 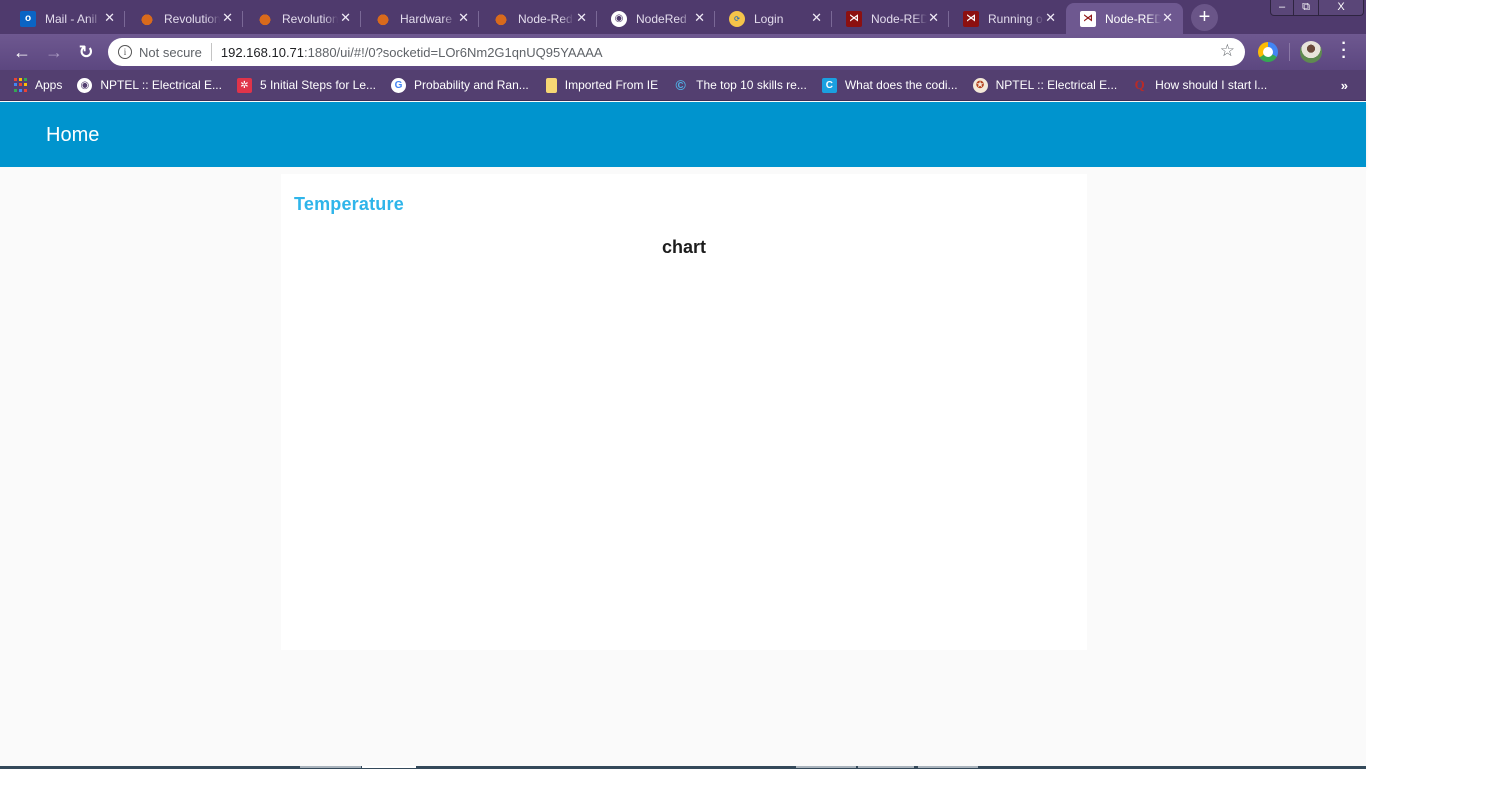 I want to click on spiral-icon: ©, so click(x=680, y=85).